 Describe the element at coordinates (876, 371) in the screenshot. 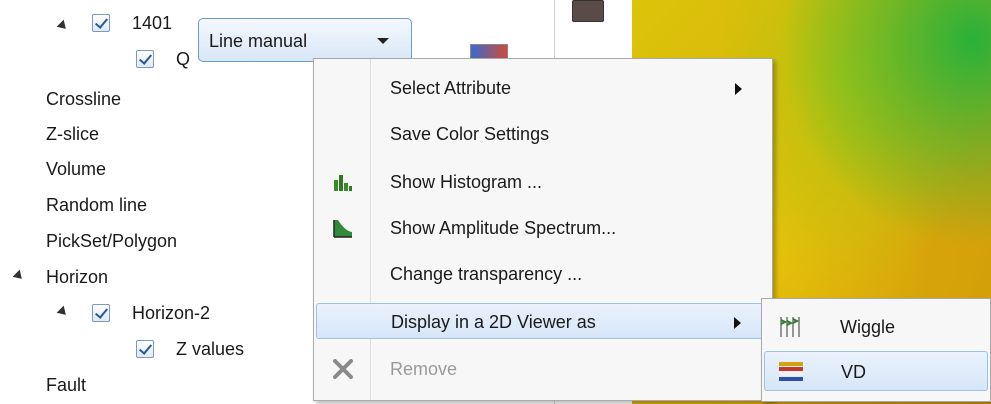

I see `submenu-item-vd: VD` at that location.